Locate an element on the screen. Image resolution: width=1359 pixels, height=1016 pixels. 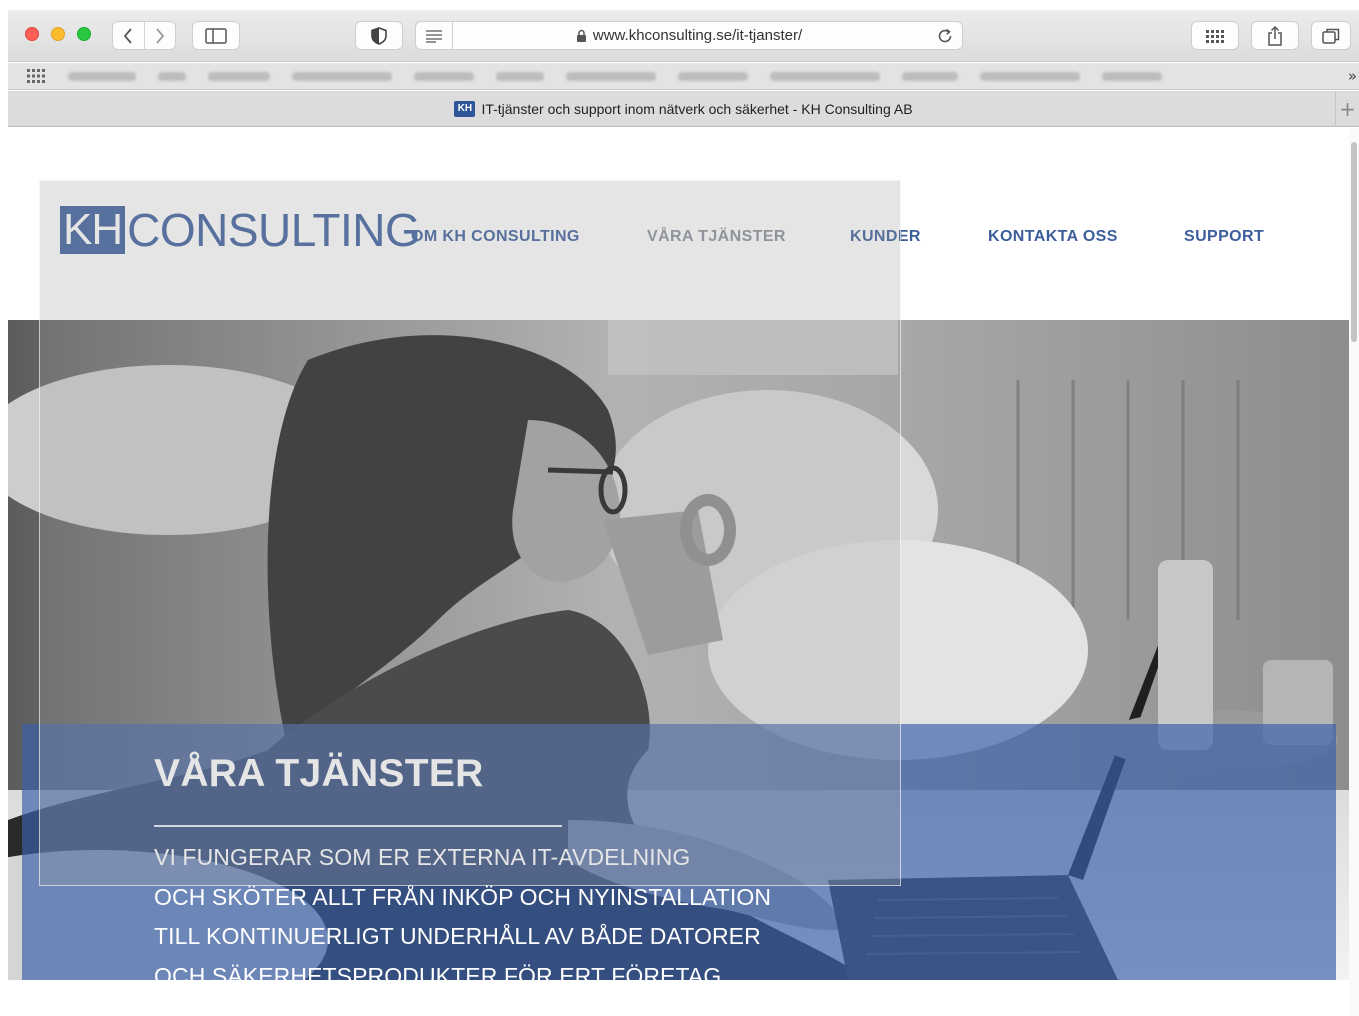
tab-overview-button is located at coordinates (1331, 35).